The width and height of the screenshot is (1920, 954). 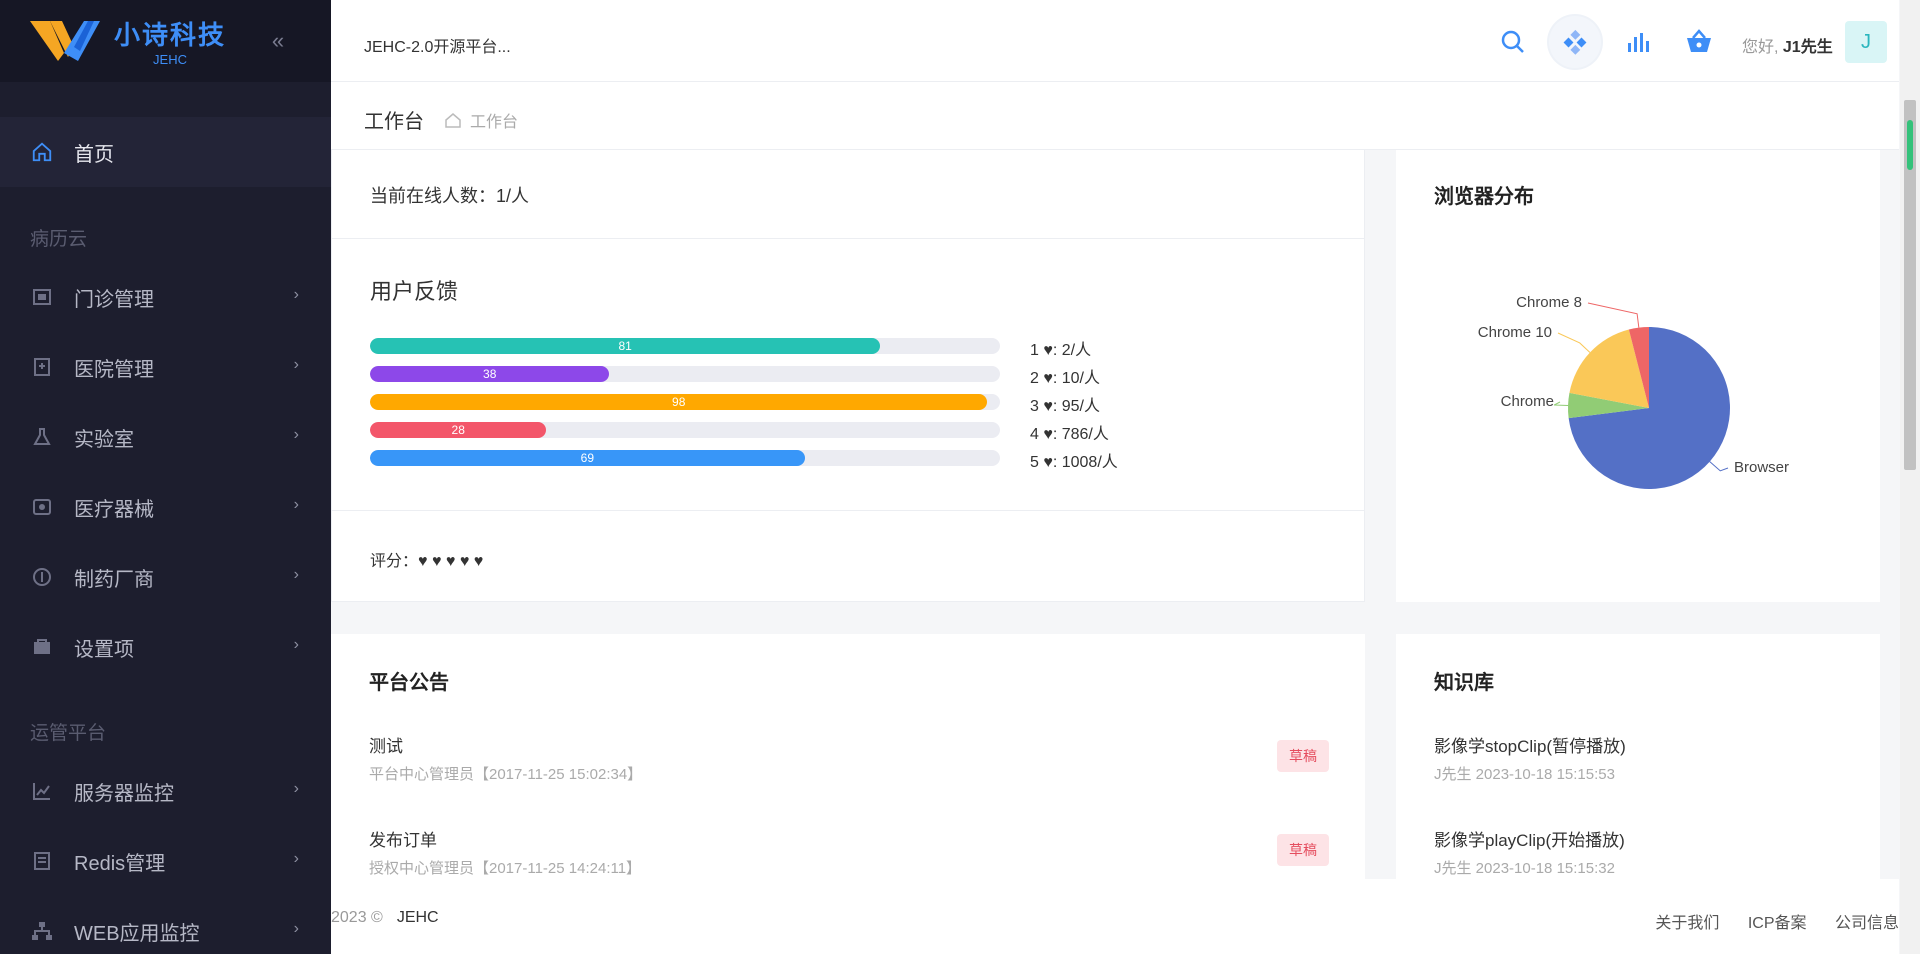 I want to click on basket-icon, so click(x=1699, y=40).